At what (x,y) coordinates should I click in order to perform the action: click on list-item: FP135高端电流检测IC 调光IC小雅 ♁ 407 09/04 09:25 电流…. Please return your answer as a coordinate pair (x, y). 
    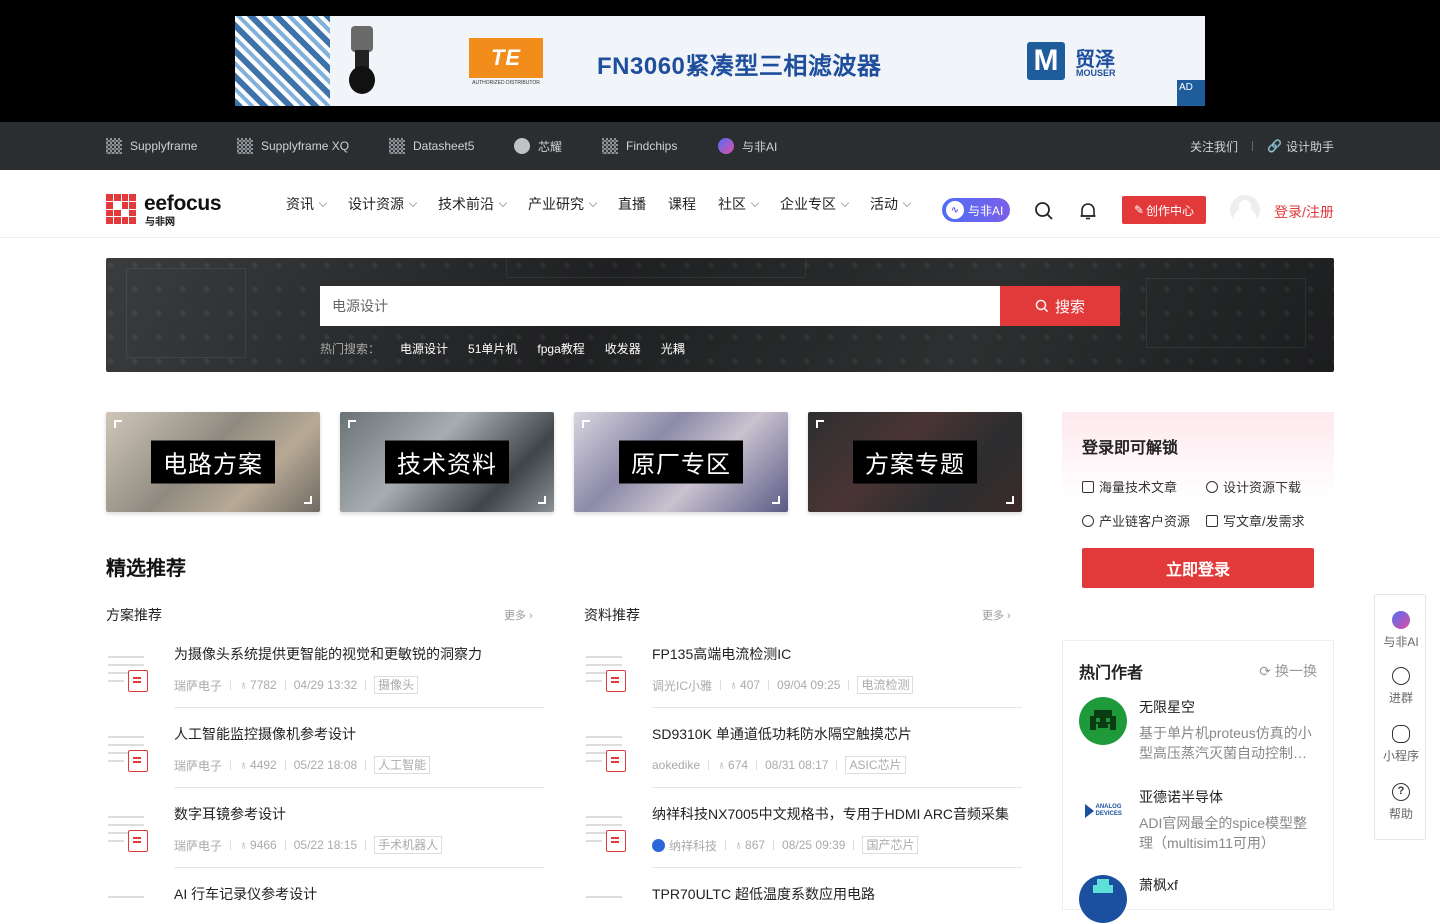
    Looking at the image, I should click on (803, 684).